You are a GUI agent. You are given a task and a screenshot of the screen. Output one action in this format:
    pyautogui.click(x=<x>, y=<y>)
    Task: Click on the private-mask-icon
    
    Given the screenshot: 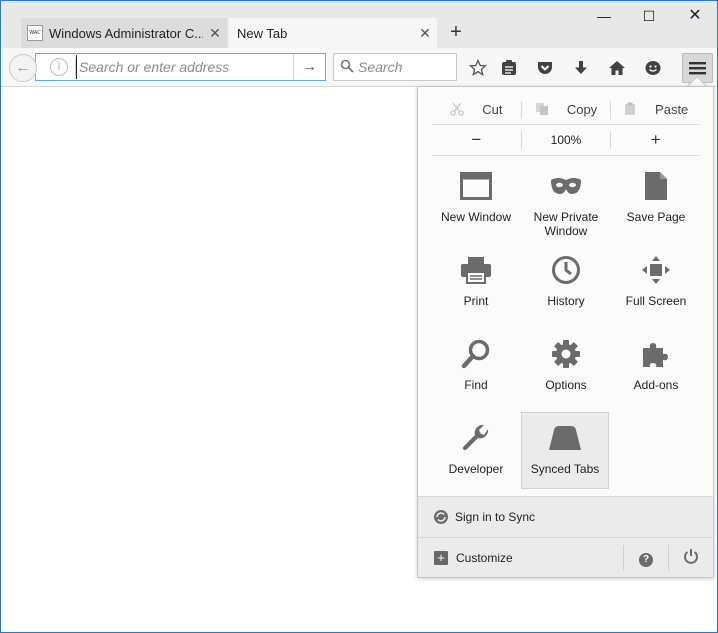 What is the action you would take?
    pyautogui.click(x=566, y=186)
    